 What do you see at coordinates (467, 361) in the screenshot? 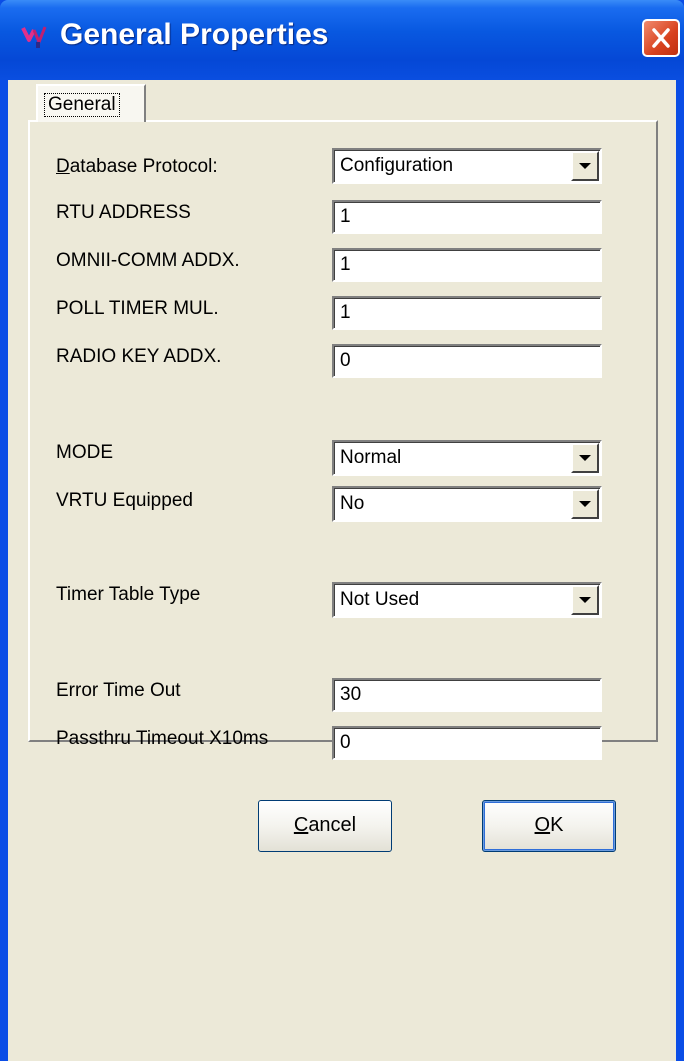
I see `radio-key-addx-input: 0` at bounding box center [467, 361].